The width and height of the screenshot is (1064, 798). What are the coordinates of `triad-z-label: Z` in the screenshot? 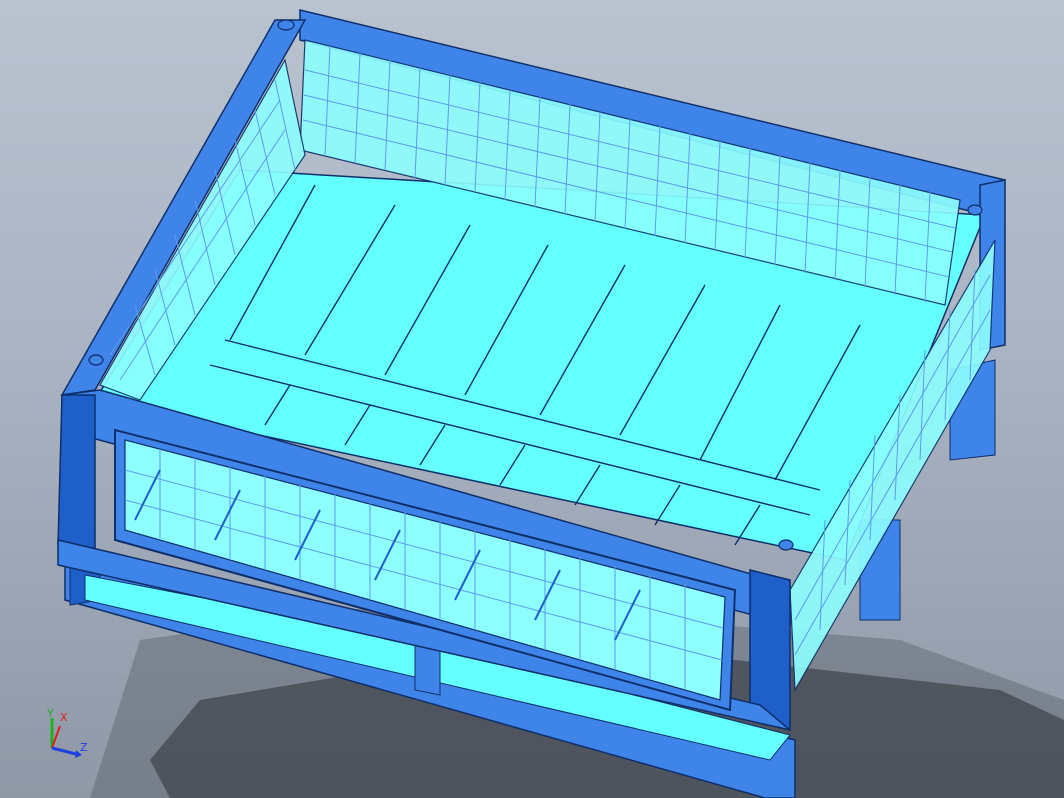 It's located at (84, 747).